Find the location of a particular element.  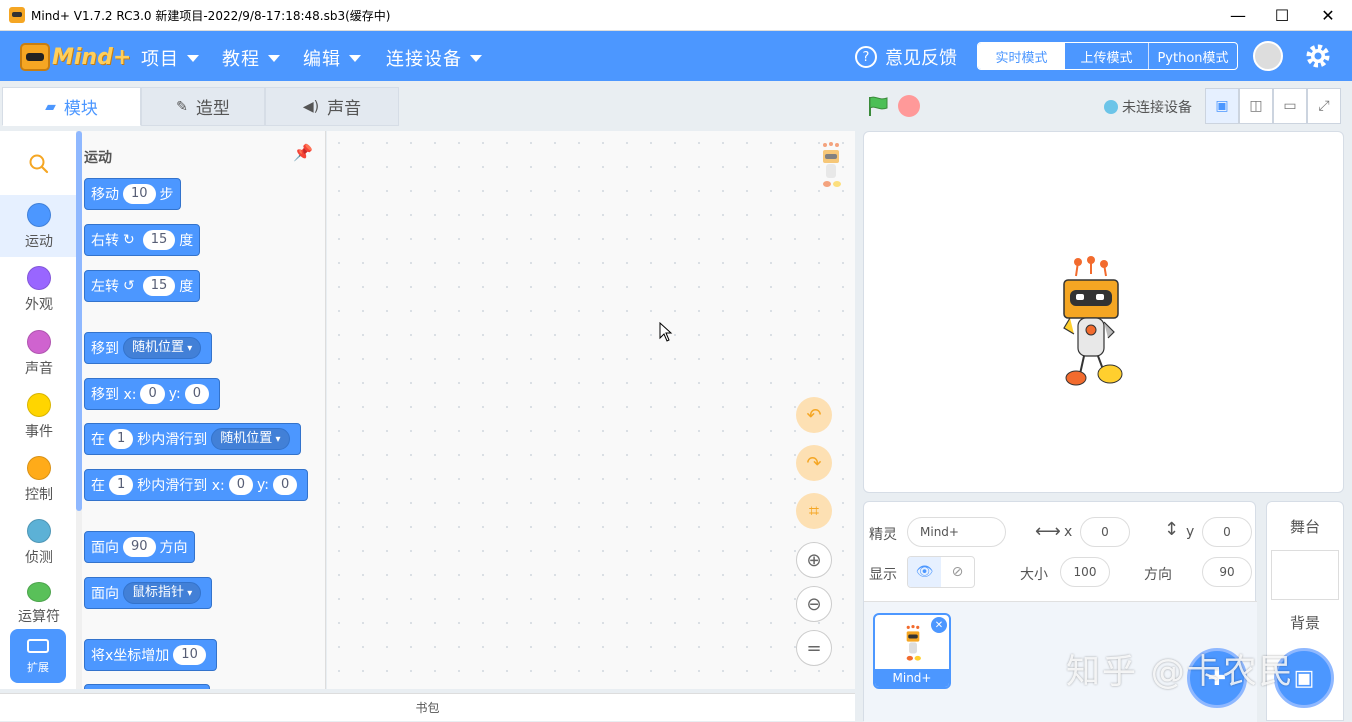

settings-gear-icon is located at coordinates (1318, 56).